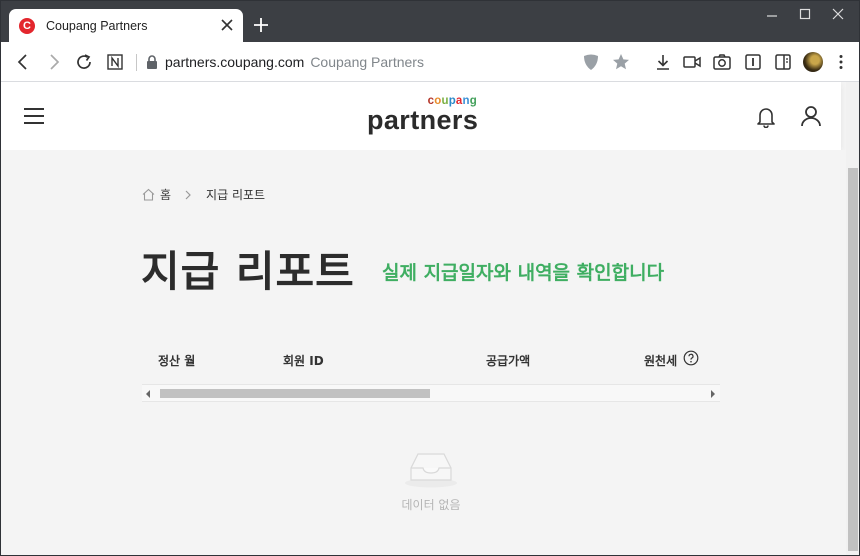 Image resolution: width=860 pixels, height=556 pixels. What do you see at coordinates (423, 120) in the screenshot?
I see `logo-partners-text: partners` at bounding box center [423, 120].